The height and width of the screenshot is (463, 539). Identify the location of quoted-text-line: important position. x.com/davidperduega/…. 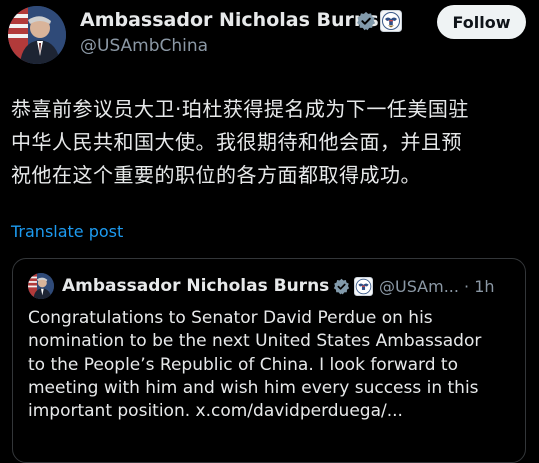
(215, 411).